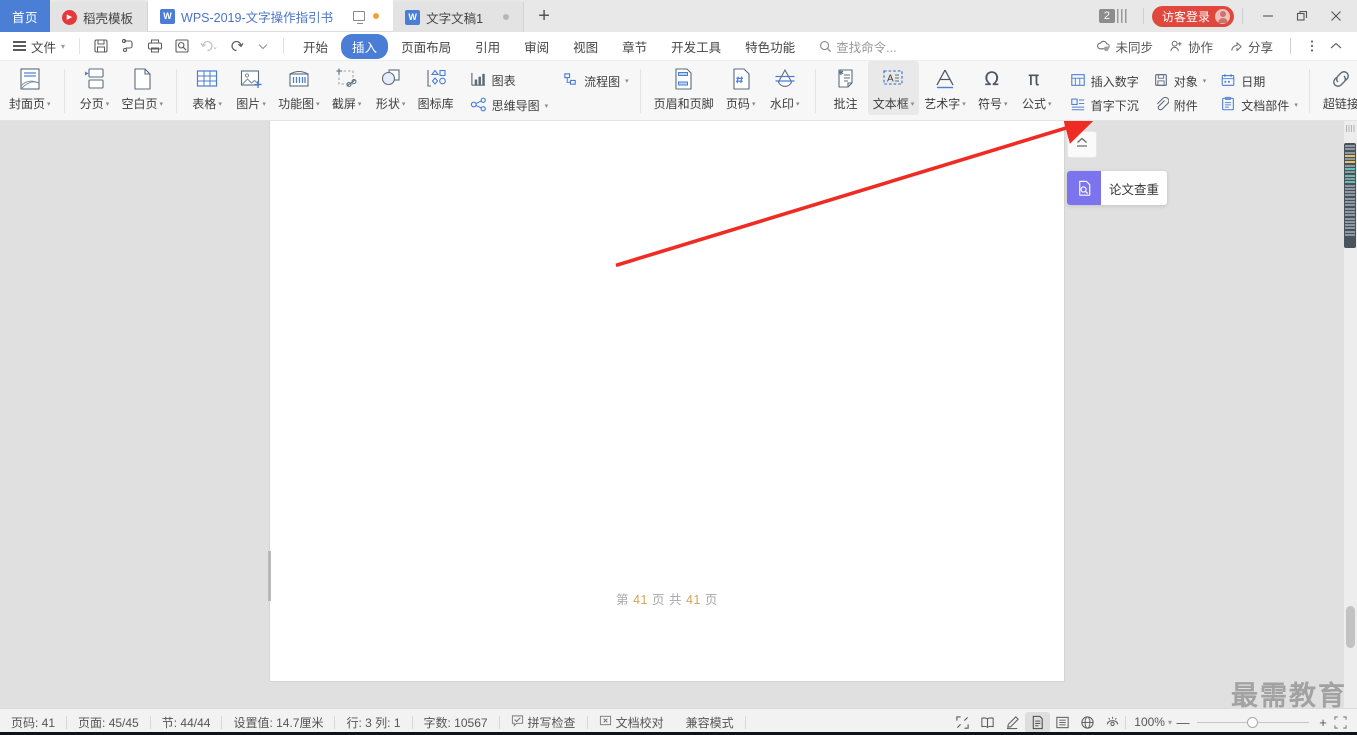 The width and height of the screenshot is (1357, 735). What do you see at coordinates (595, 81) in the screenshot?
I see `ribbon-button-flowchart: 流程图 ▾` at bounding box center [595, 81].